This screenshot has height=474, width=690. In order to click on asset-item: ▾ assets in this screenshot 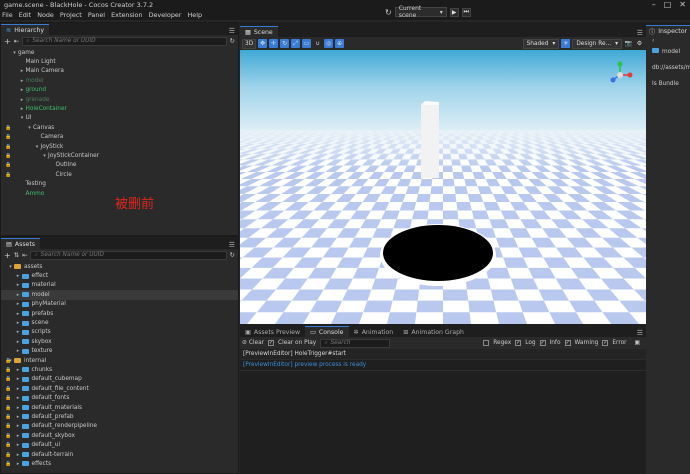, I will do `click(119, 266)`.